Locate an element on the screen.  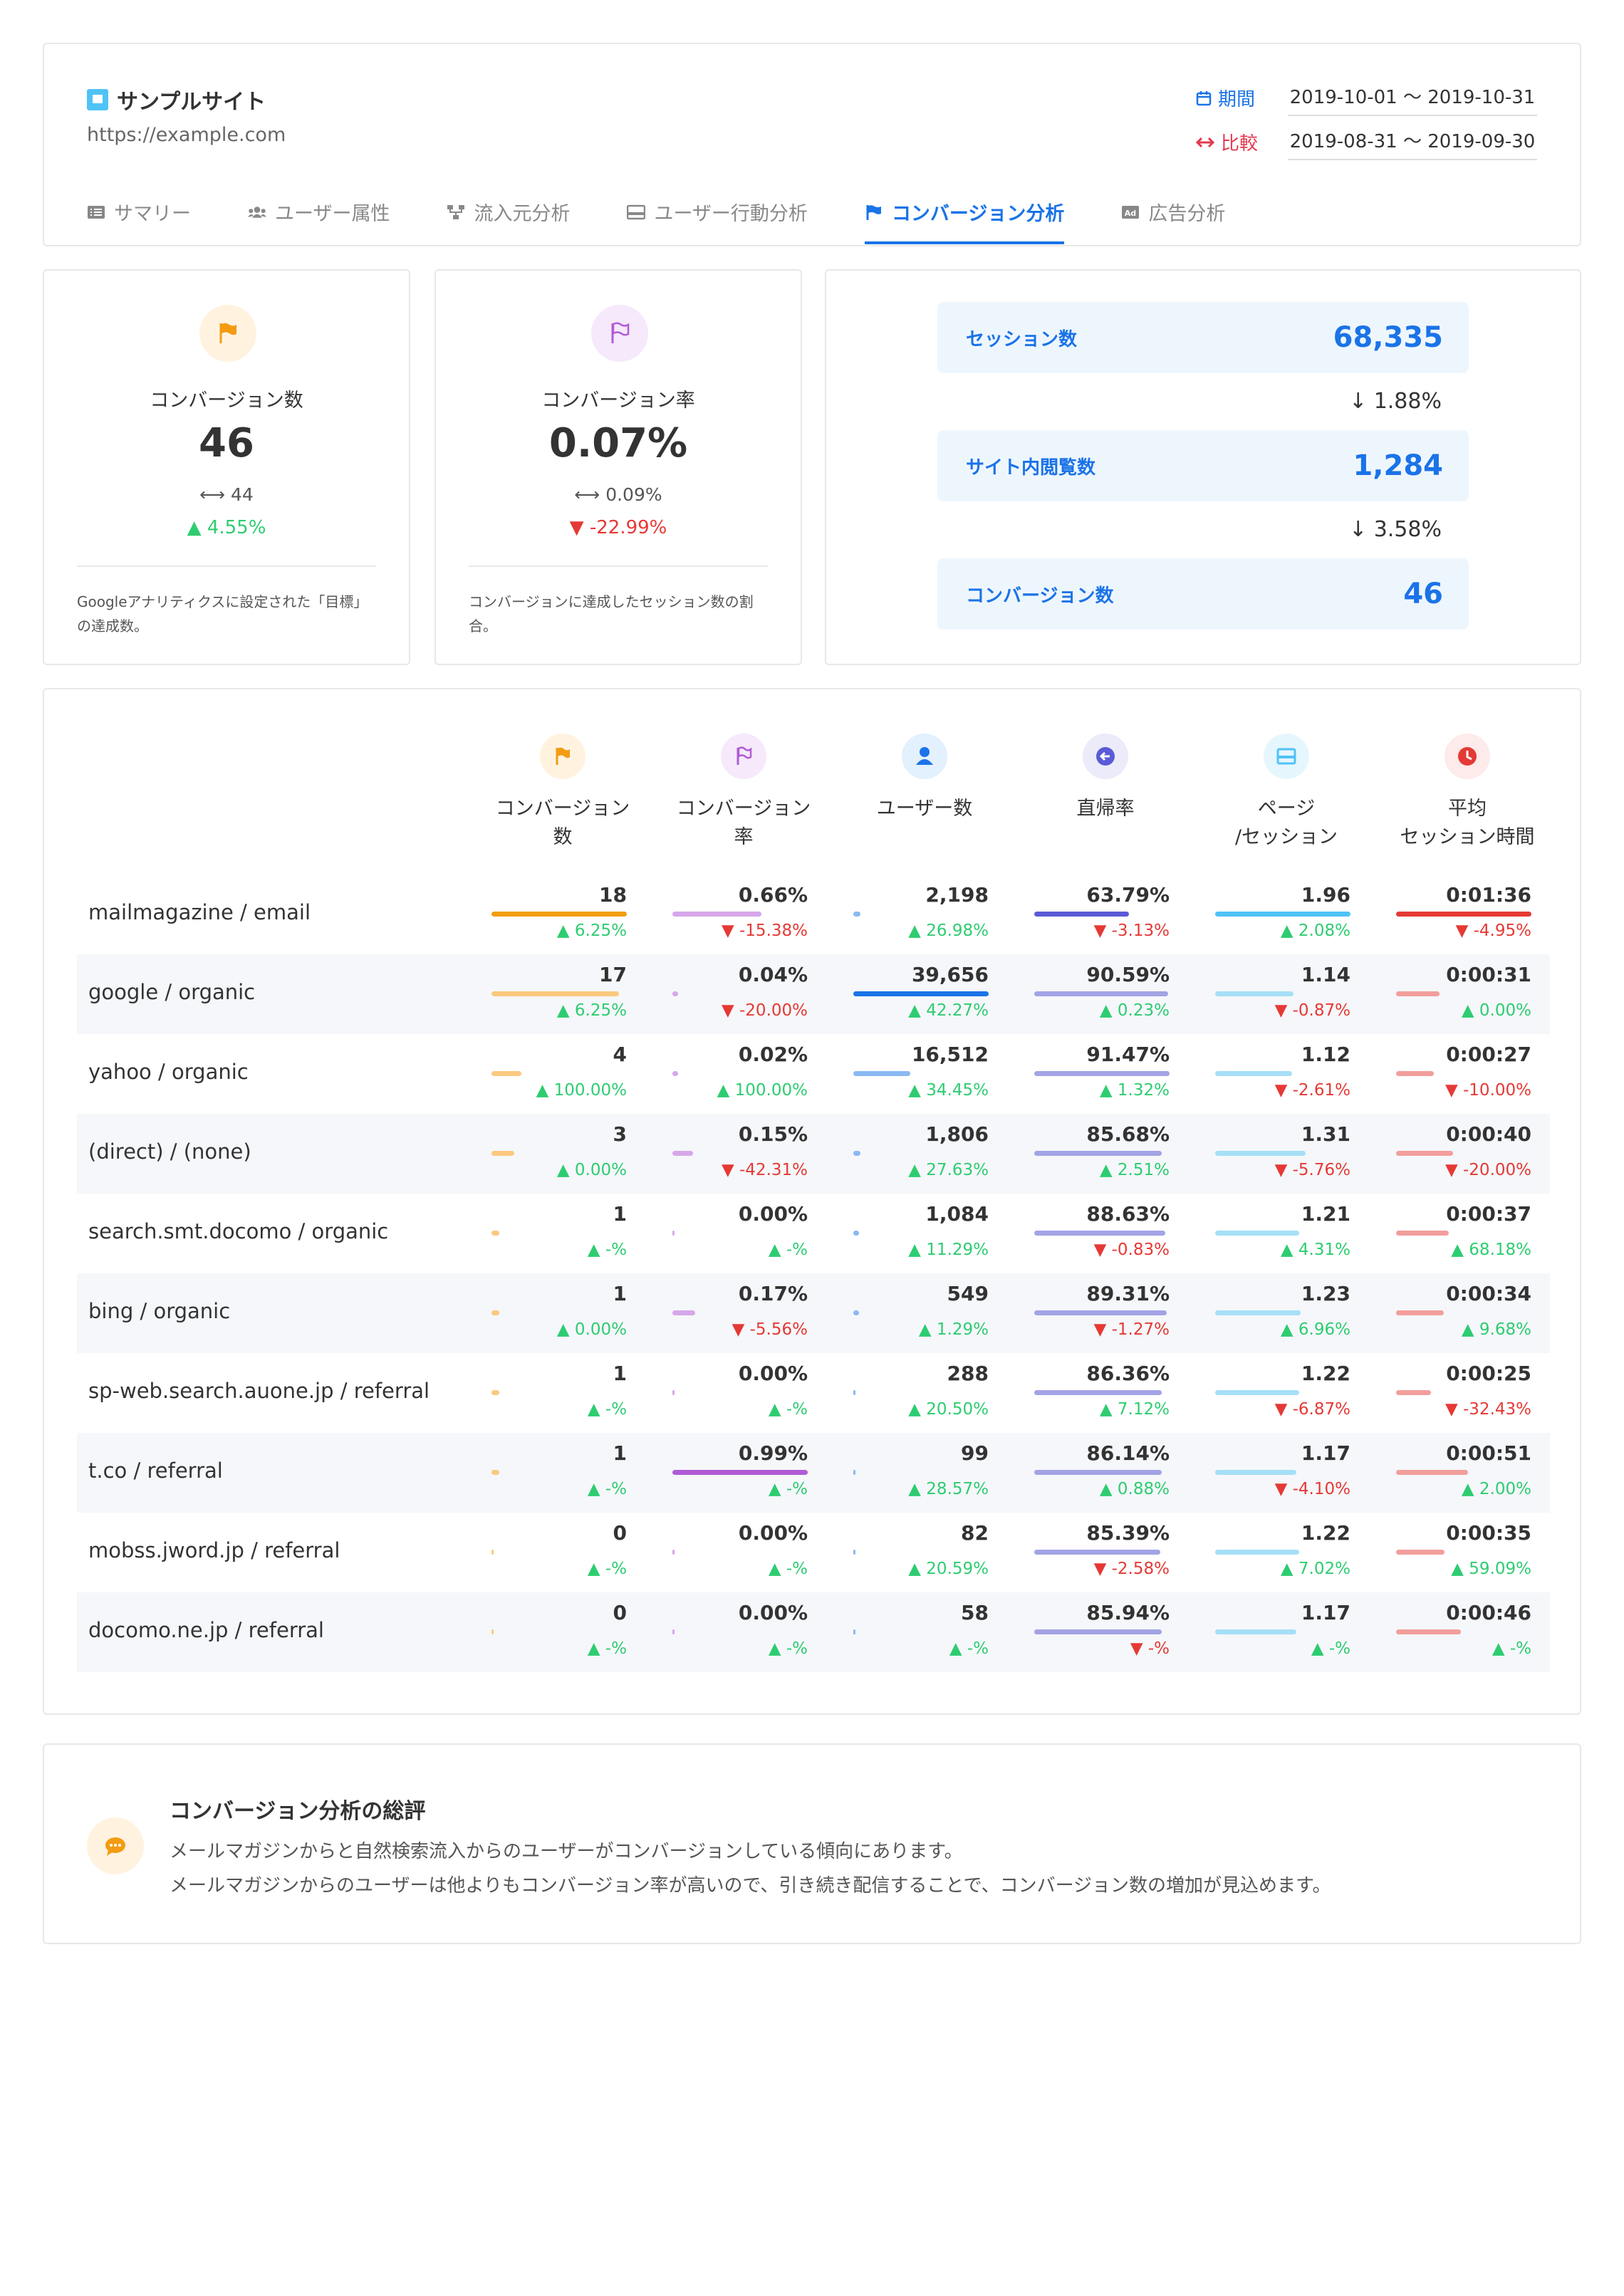
table-cell: 0.17% ▼ -5.56% is located at coordinates (740, 1313).